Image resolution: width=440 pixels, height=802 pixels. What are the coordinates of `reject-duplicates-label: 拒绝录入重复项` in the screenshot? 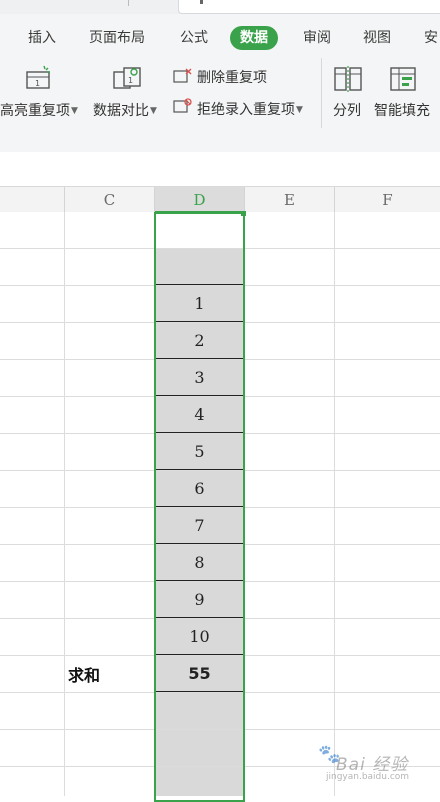 It's located at (246, 110).